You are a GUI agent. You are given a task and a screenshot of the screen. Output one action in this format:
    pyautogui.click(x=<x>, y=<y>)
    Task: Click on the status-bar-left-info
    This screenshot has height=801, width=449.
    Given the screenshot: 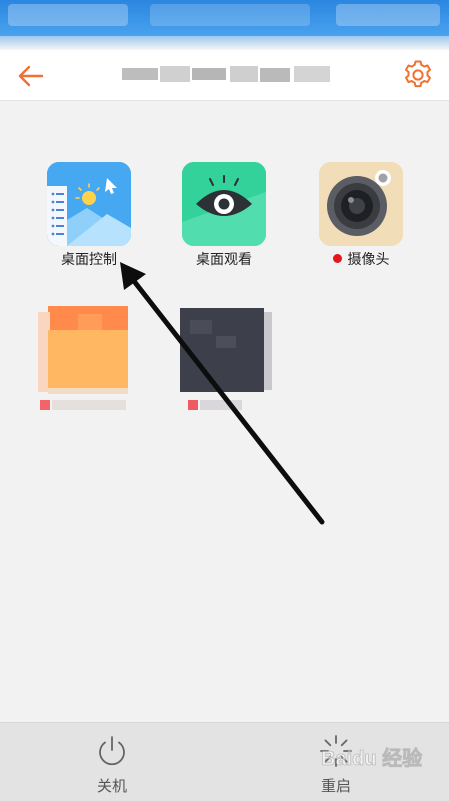 What is the action you would take?
    pyautogui.click(x=68, y=15)
    